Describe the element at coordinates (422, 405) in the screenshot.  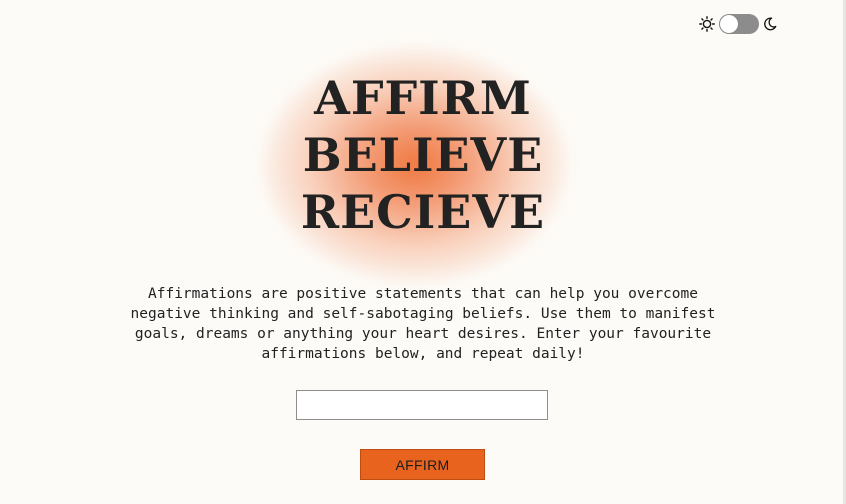
I see `affirmation-input` at that location.